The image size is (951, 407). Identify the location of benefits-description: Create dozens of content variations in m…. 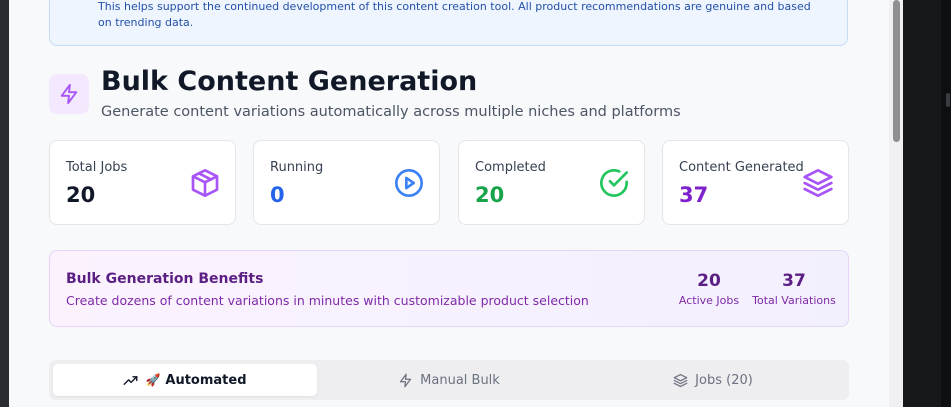
(327, 300).